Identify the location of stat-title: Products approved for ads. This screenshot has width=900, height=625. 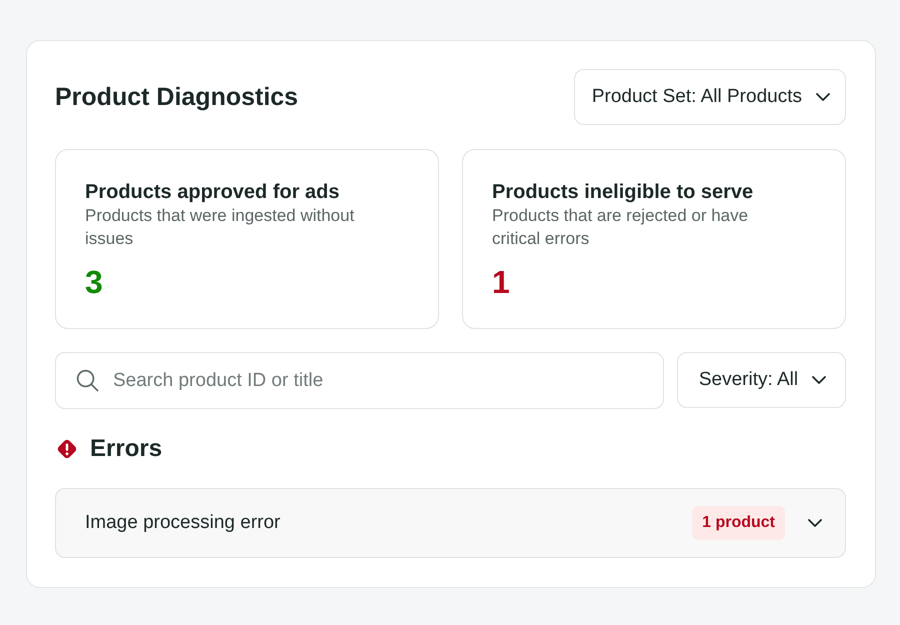
(212, 192).